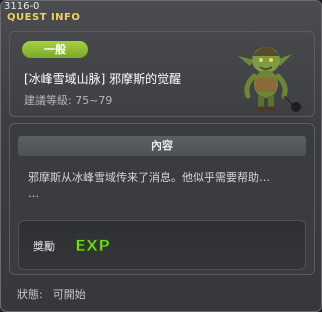  I want to click on goblin-icon, so click(269, 79).